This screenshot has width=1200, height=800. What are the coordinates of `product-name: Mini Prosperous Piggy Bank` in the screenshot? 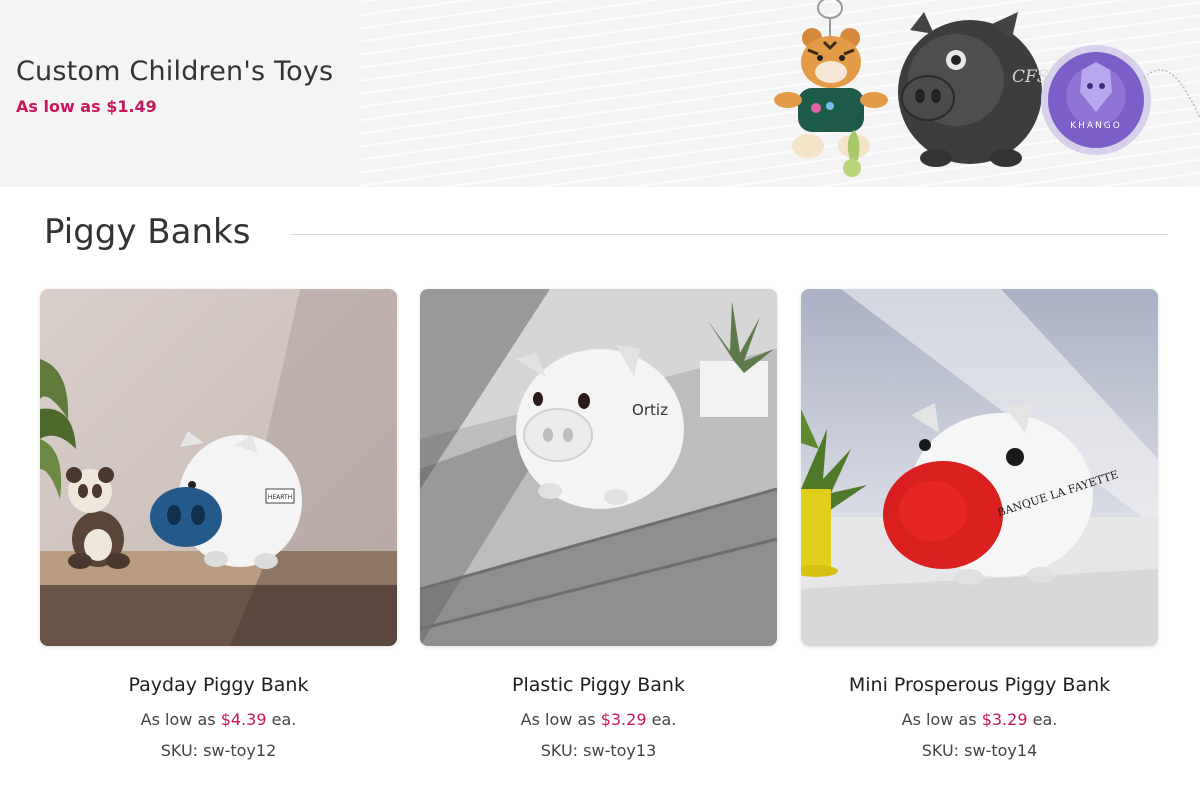 It's located at (979, 685).